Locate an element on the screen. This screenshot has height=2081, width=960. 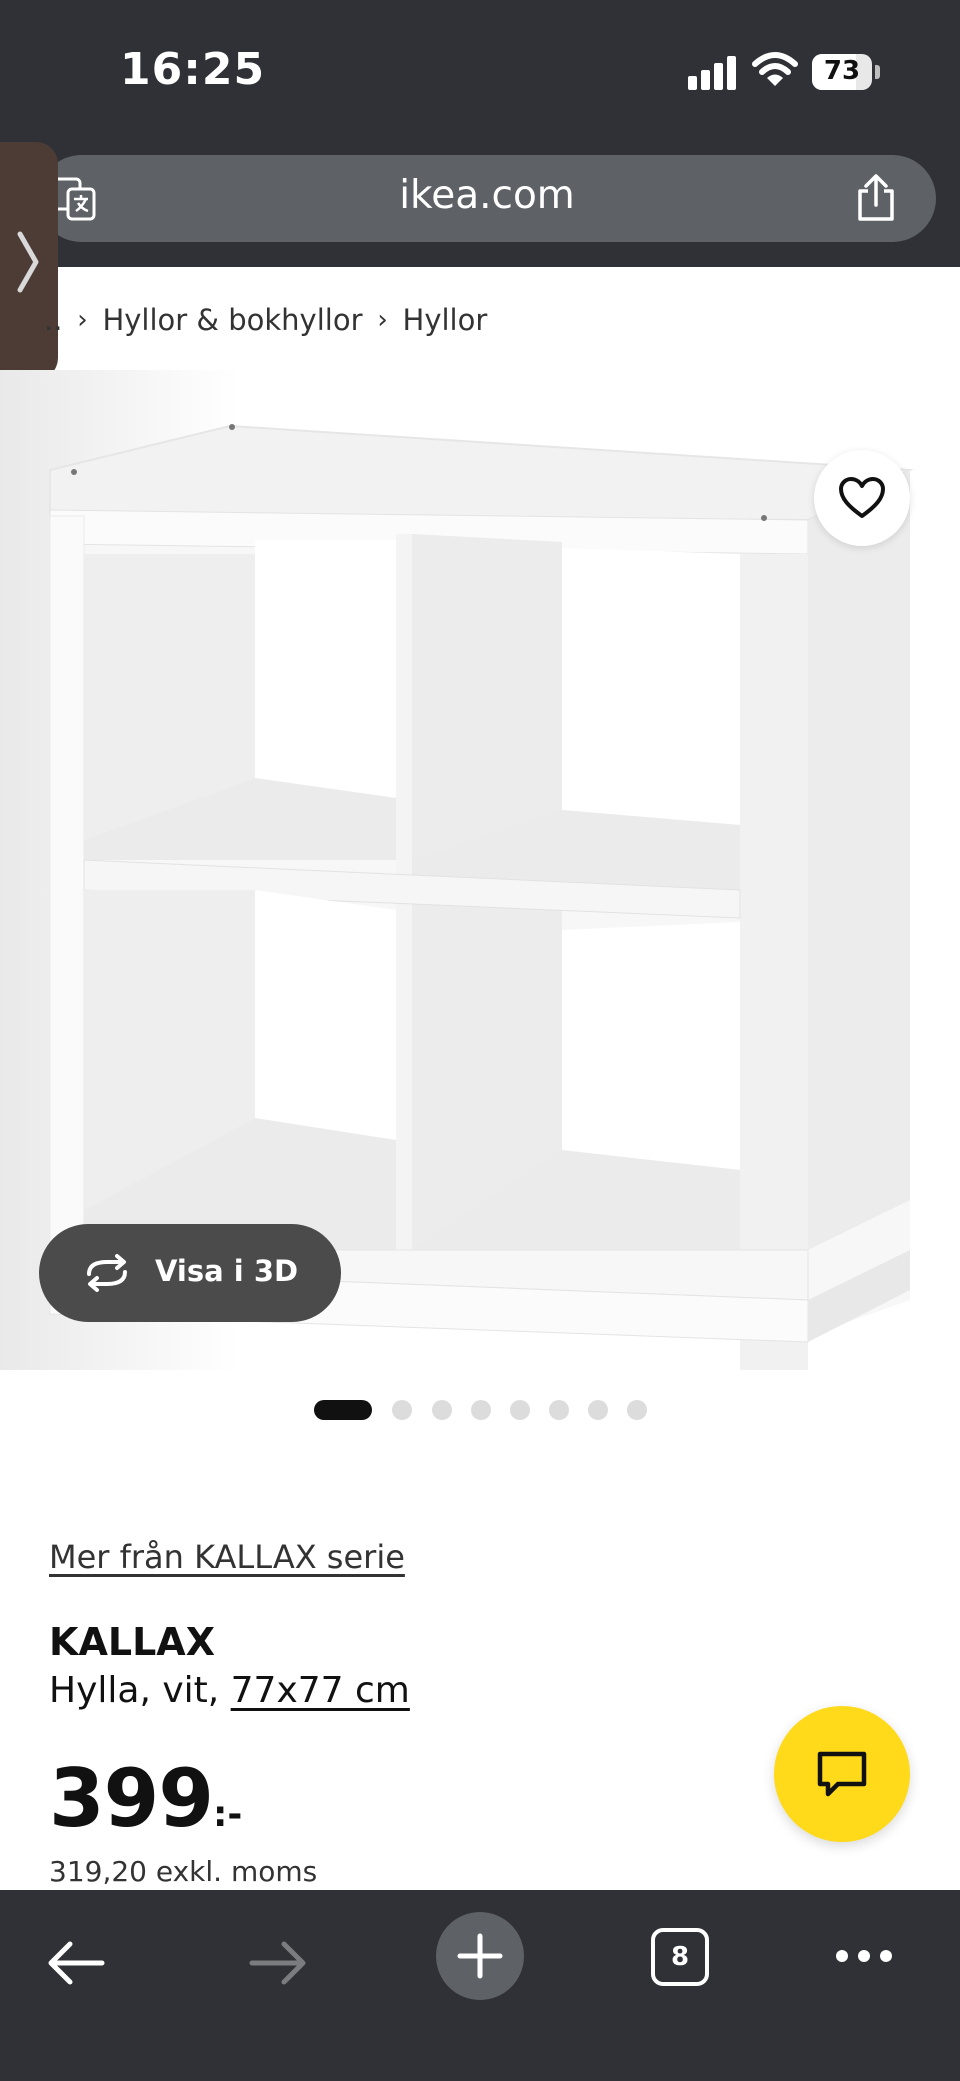
side-panel-handle is located at coordinates (29, 261).